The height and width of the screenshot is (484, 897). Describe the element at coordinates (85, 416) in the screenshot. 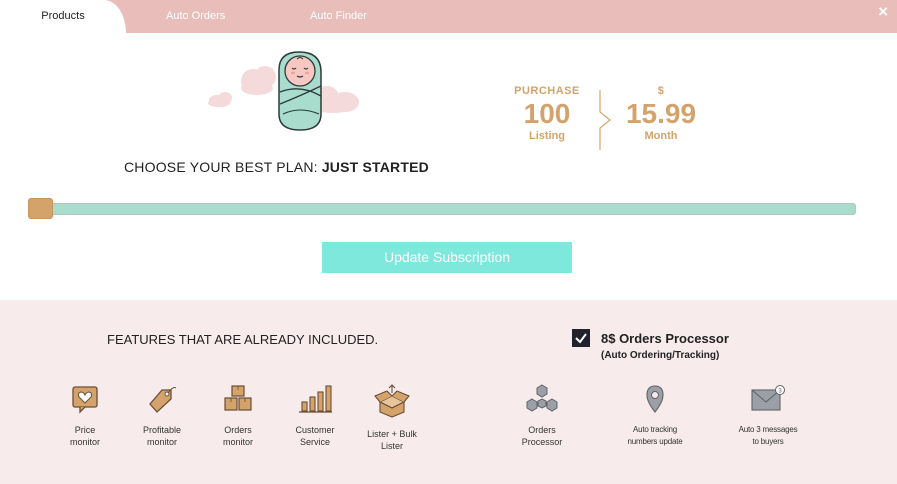

I see `feature-price-monitor: Price monitor` at that location.